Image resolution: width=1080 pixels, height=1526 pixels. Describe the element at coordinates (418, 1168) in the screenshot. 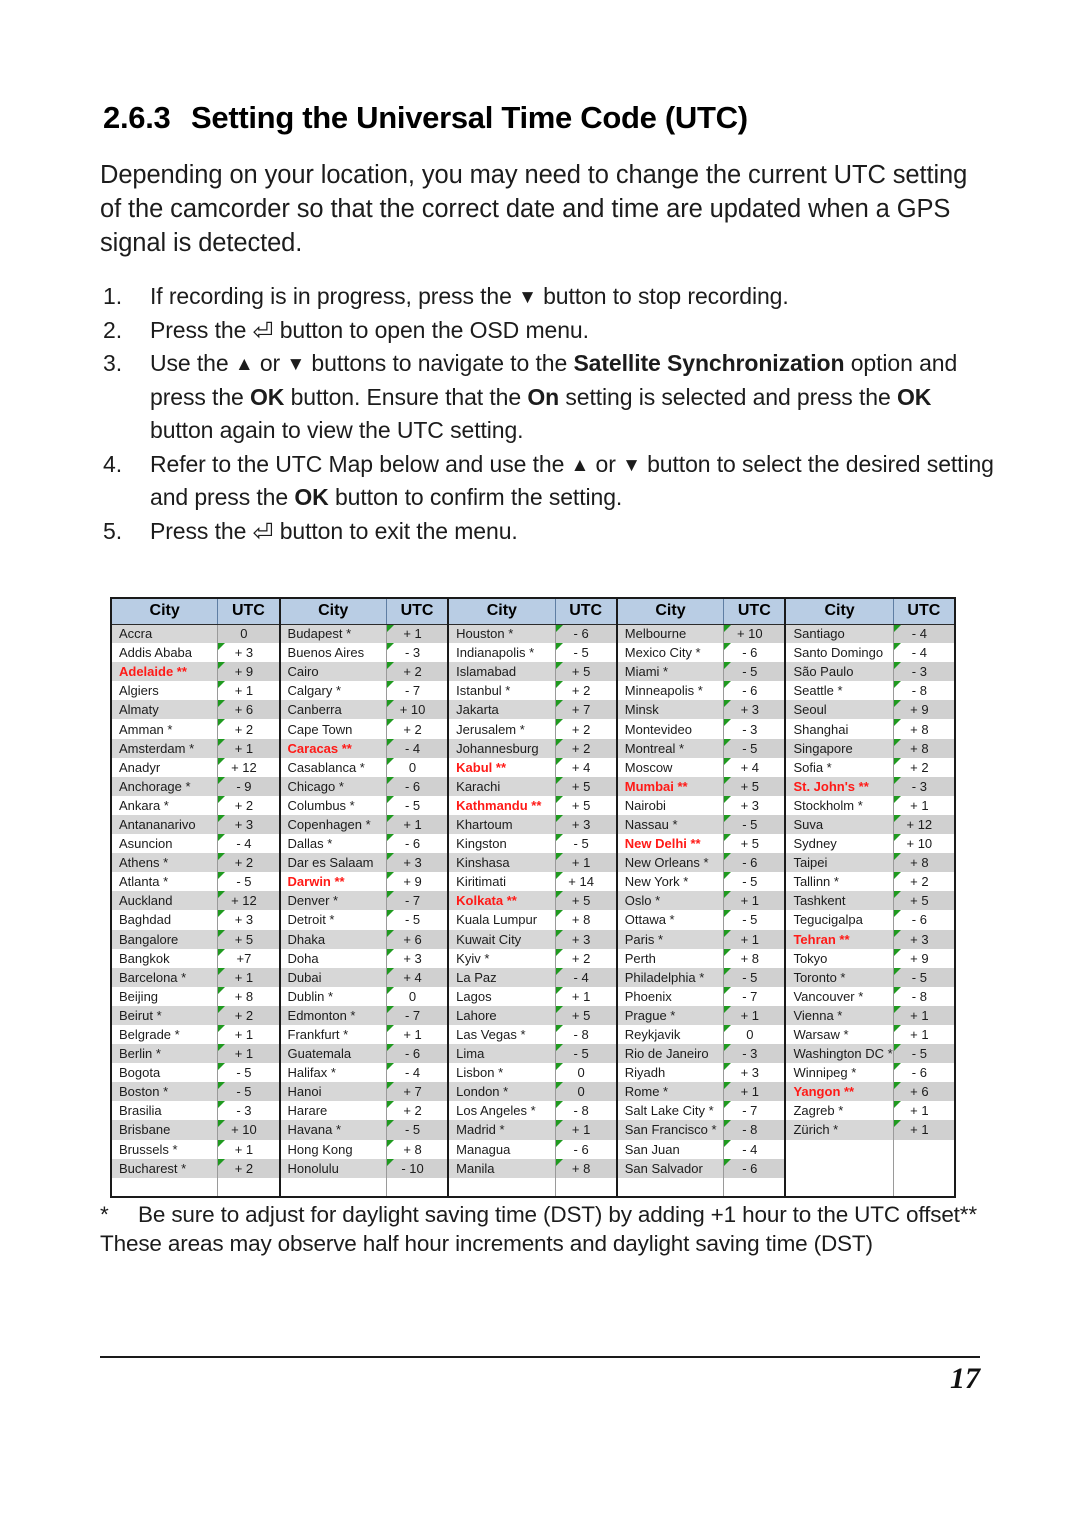

I see `cell-utc-offset: - 10` at that location.